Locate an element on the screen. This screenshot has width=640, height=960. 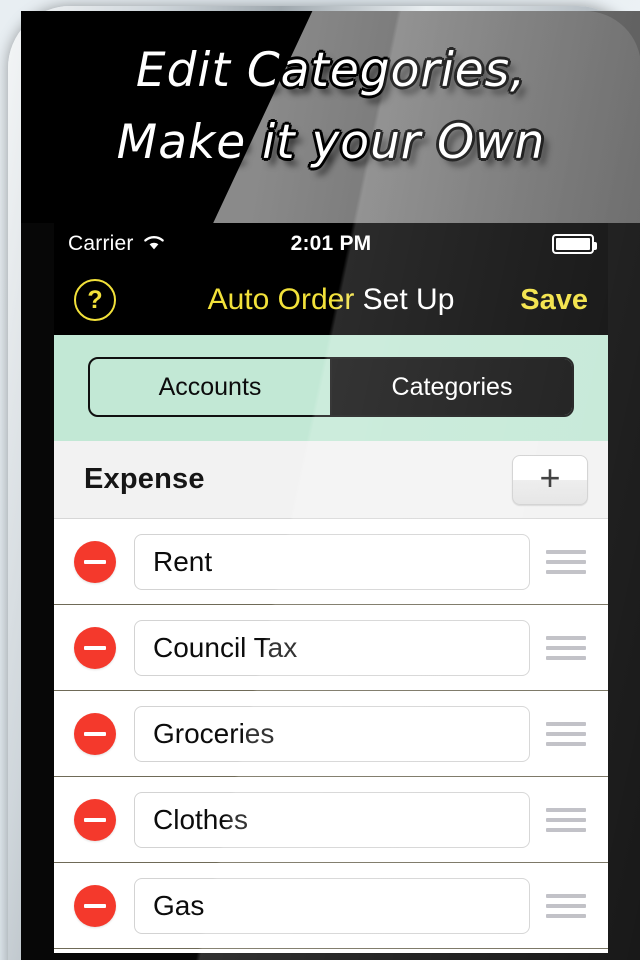
status-bar: Carrier 2:01 PM is located at coordinates (331, 244).